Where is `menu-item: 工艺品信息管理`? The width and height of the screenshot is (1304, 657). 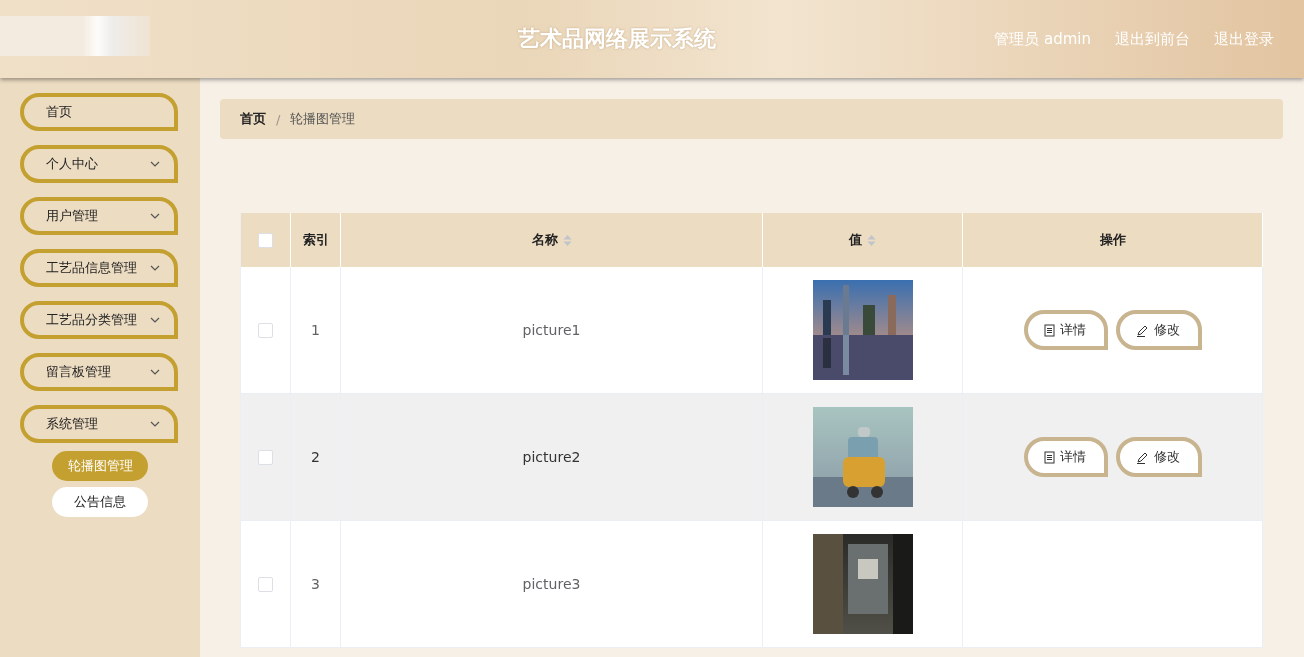 menu-item: 工艺品信息管理 is located at coordinates (99, 268).